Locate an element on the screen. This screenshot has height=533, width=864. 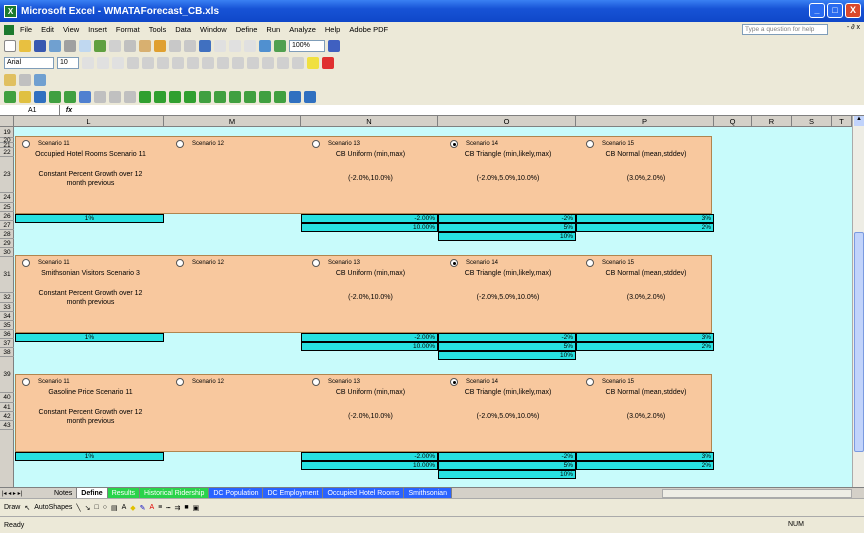
start-simulation-icon is located at coordinates (145, 96).